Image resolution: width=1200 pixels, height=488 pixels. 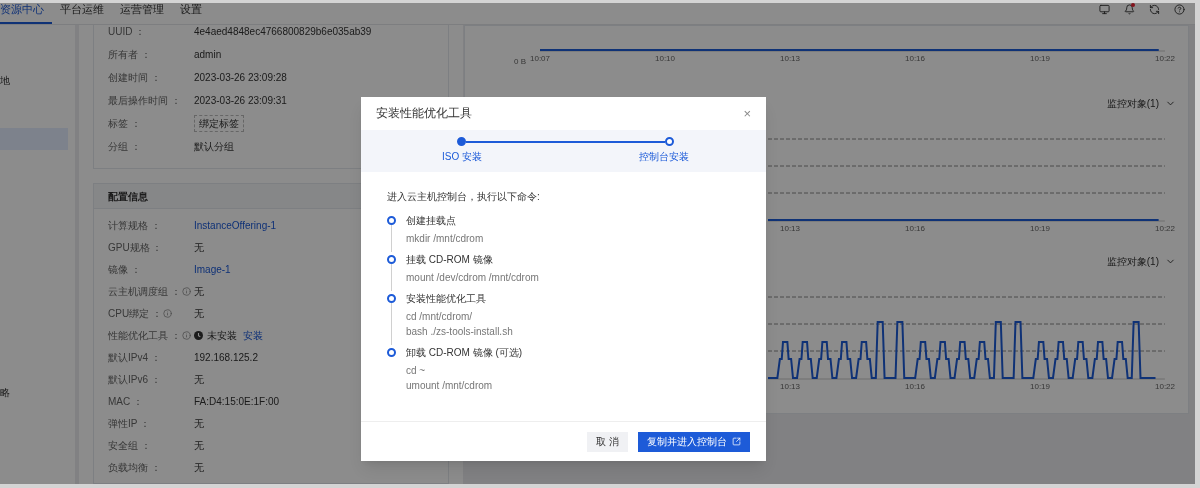 I want to click on step-title: 创建挂载点, so click(x=431, y=221).